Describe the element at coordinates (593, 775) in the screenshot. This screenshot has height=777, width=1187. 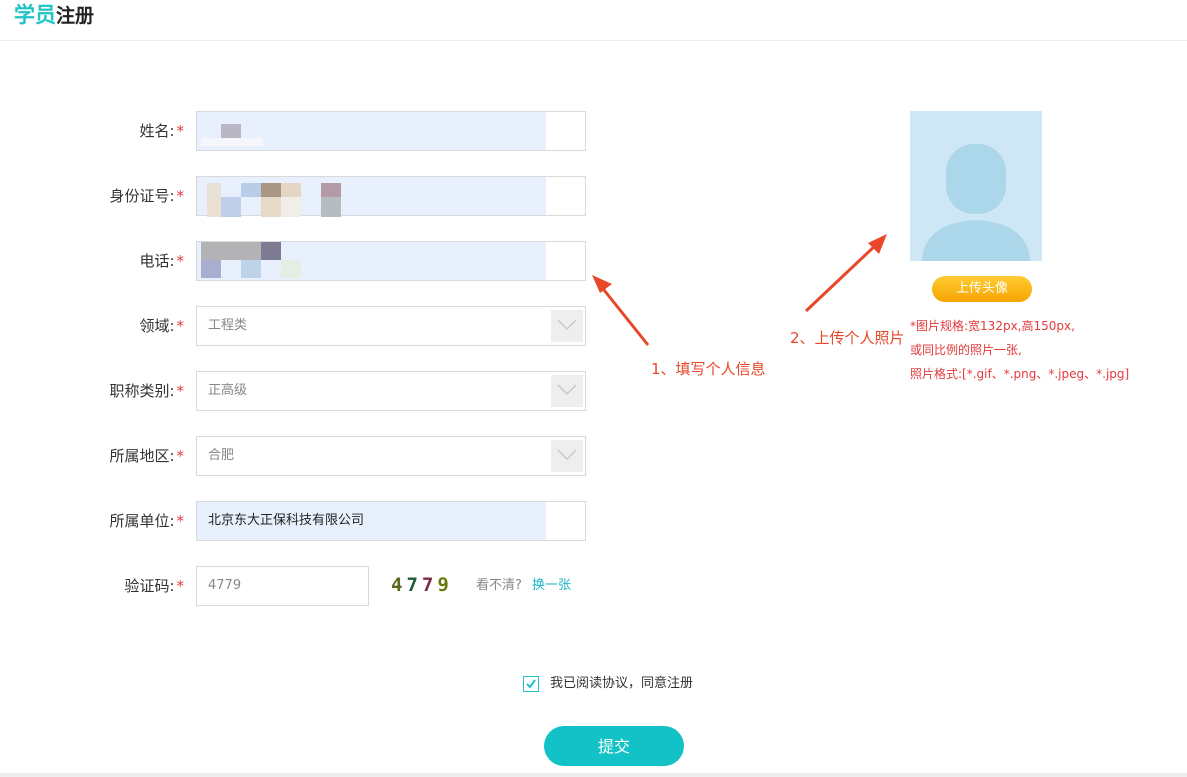
I see `bottom-divider` at that location.